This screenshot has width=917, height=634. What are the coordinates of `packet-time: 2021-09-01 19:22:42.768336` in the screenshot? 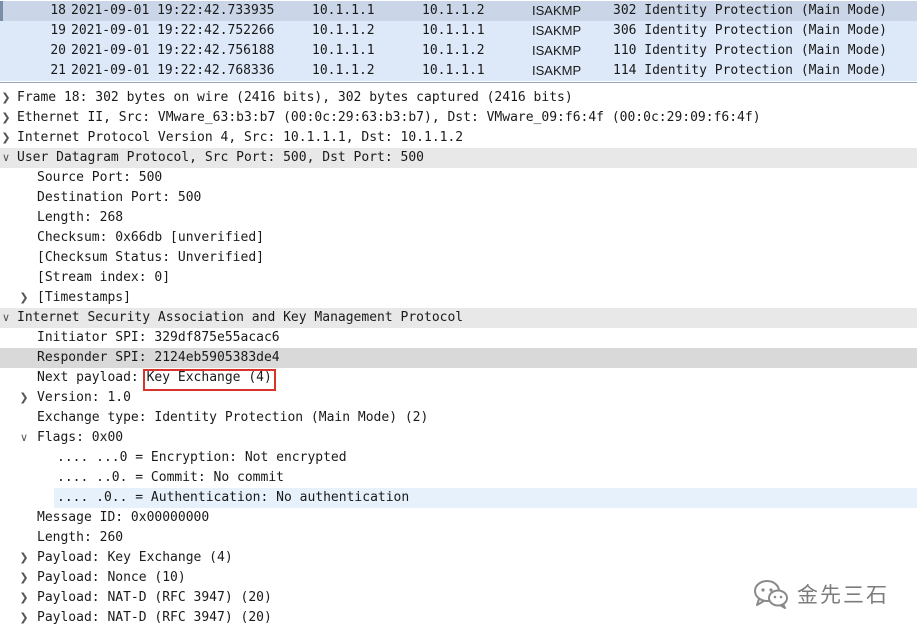 It's located at (173, 70).